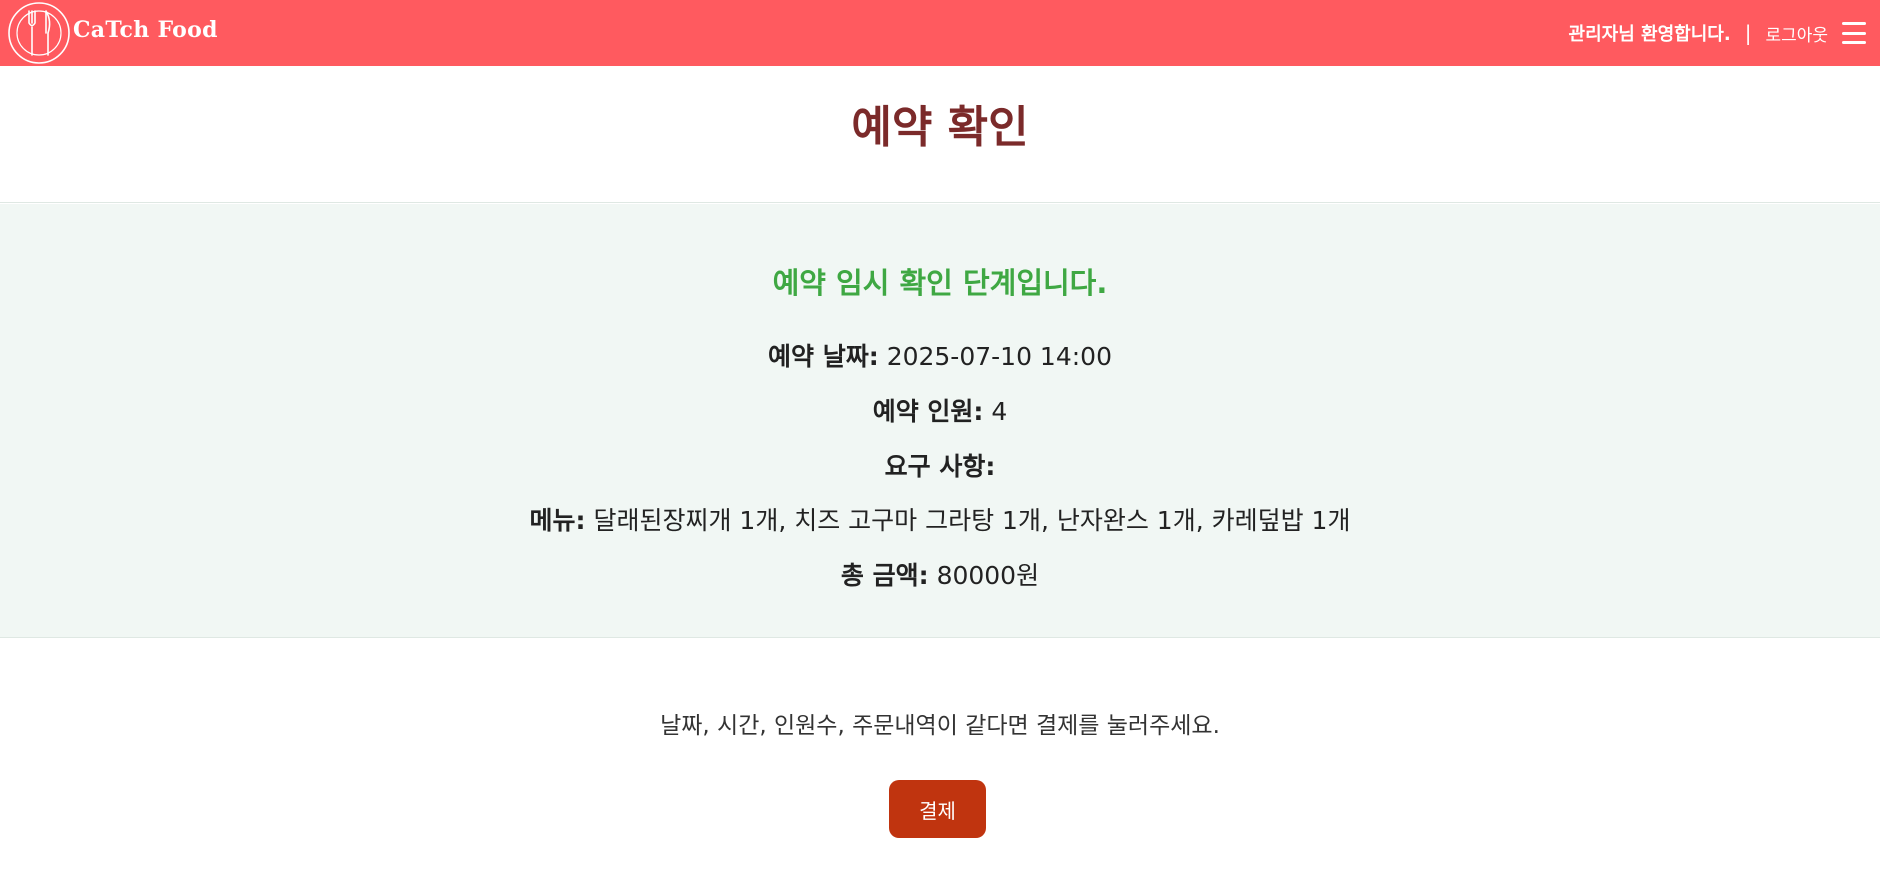 Image resolution: width=1880 pixels, height=870 pixels. Describe the element at coordinates (884, 575) in the screenshot. I see `reservation-total-label: 총 금액:` at that location.